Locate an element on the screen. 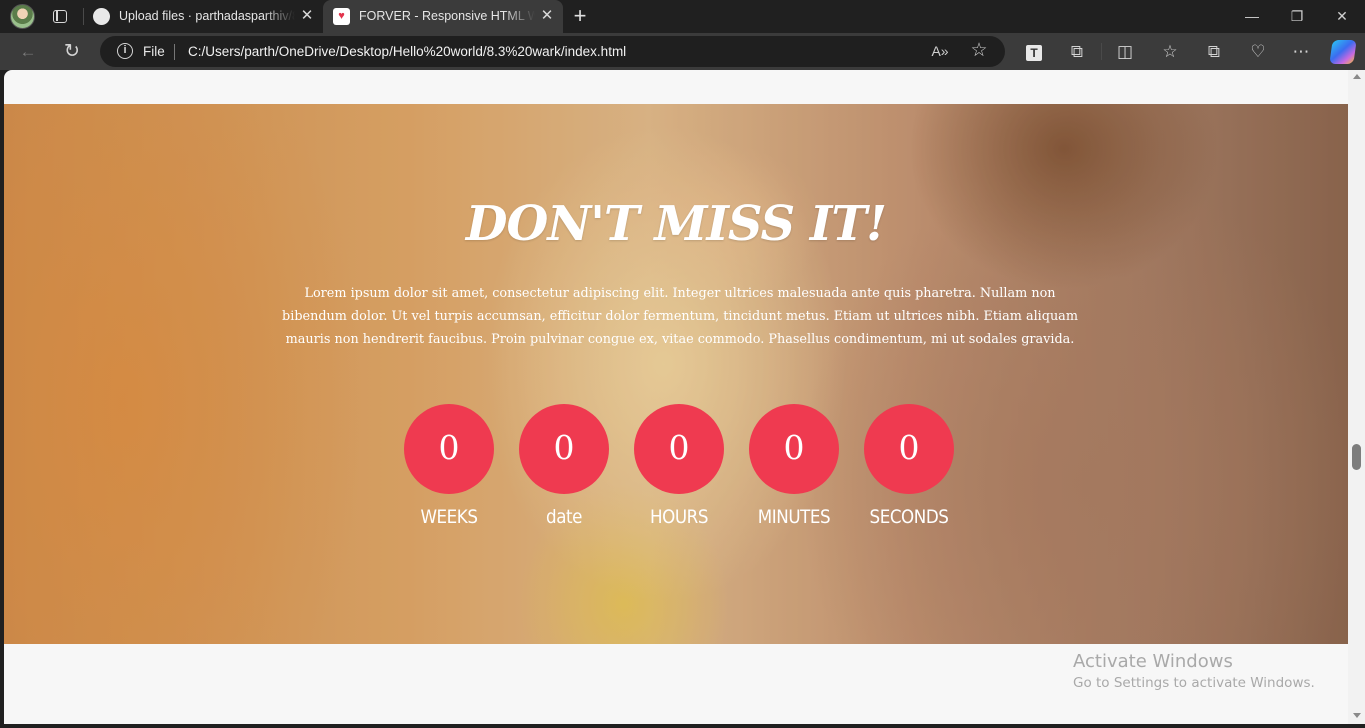  watermark-title: Activate Windows is located at coordinates (1153, 661).